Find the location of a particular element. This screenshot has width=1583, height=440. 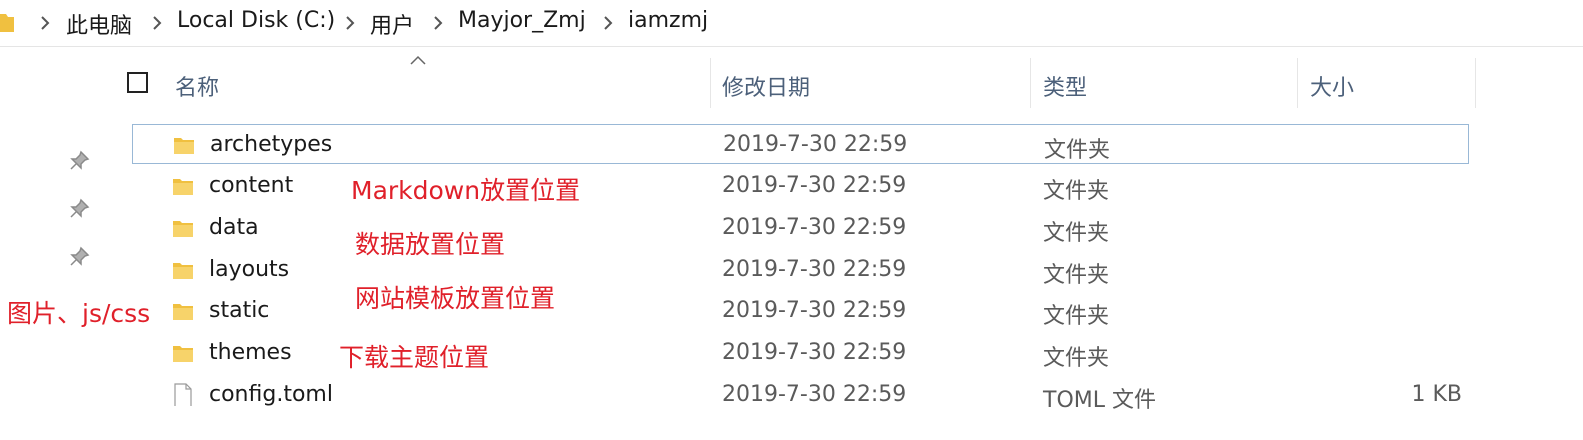

file-row-archetypes: archetypes 2019-7-30 22:59 文件夹 is located at coordinates (800, 144).